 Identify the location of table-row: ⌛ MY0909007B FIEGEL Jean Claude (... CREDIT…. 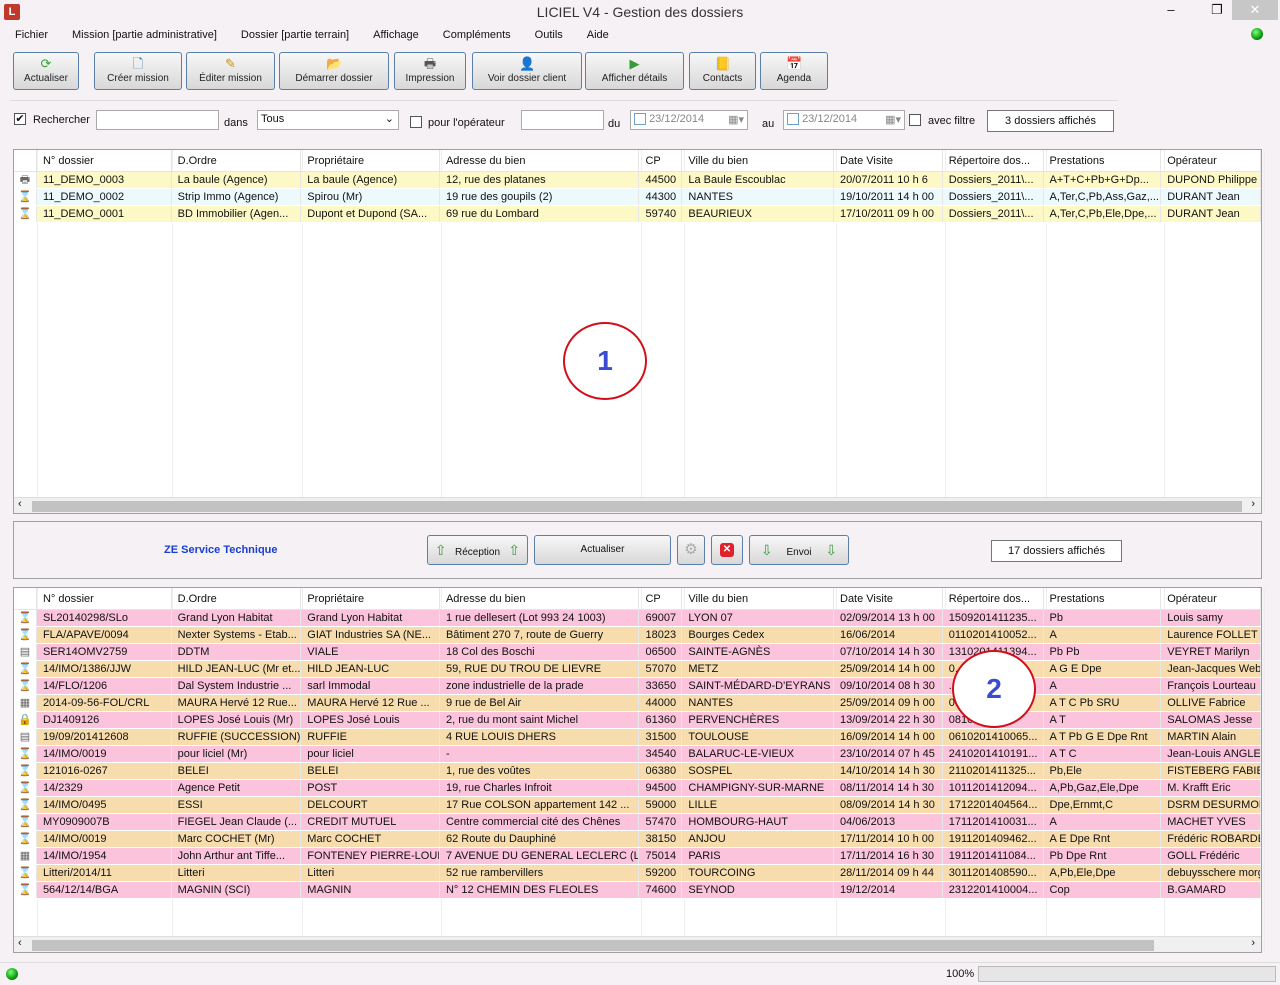
(637, 822).